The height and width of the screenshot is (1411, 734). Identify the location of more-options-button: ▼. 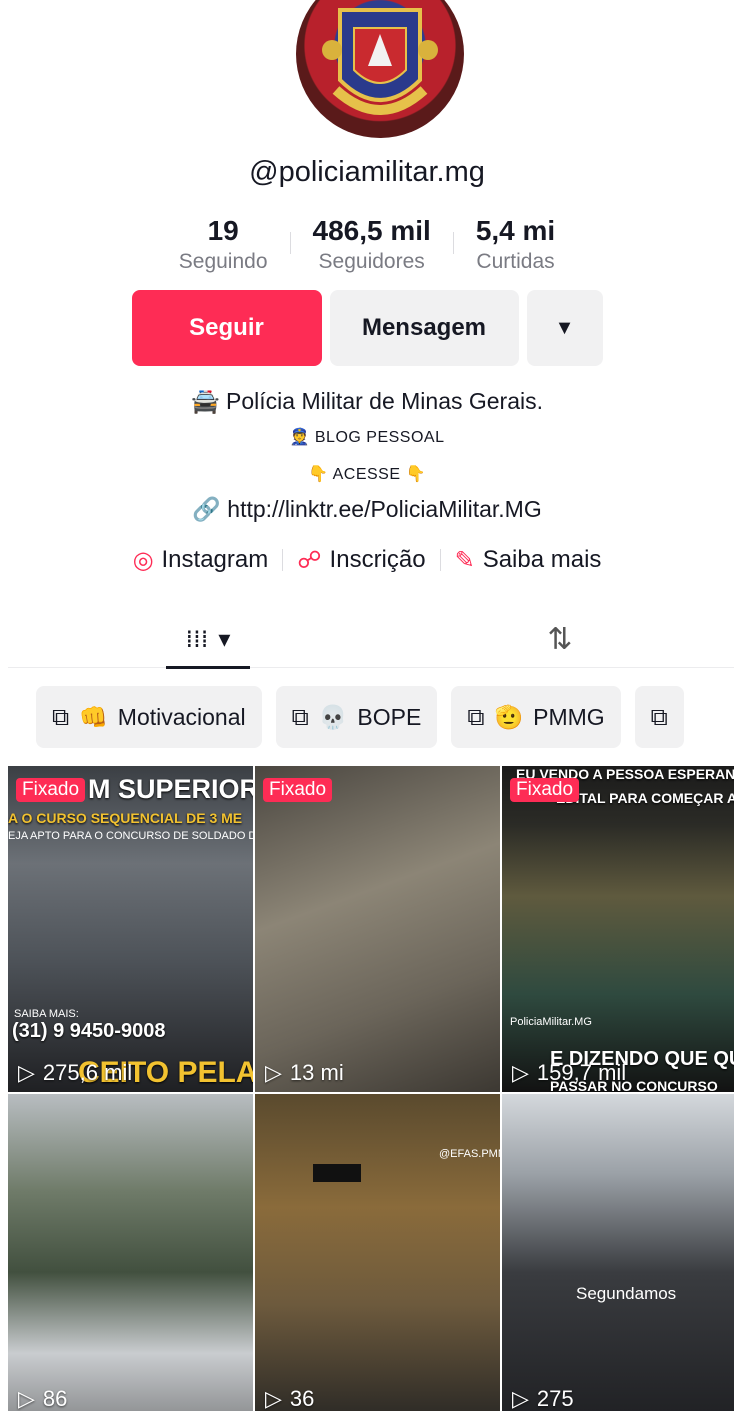
(564, 328).